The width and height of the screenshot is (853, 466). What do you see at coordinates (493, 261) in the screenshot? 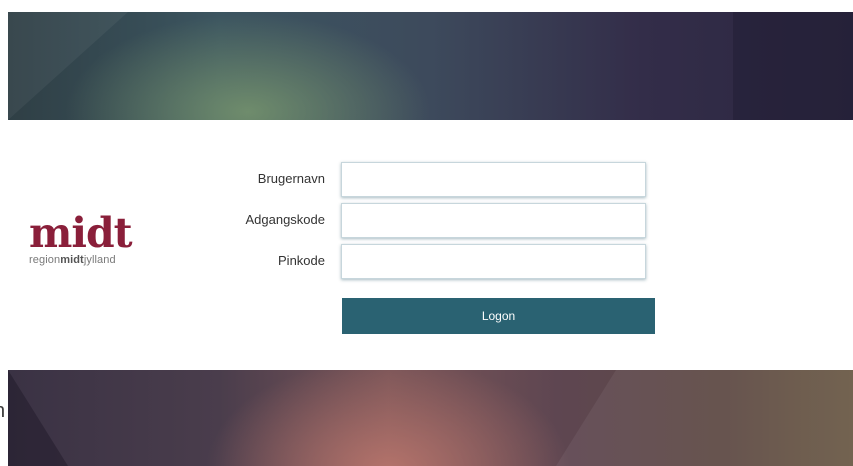
I see `pin-field` at bounding box center [493, 261].